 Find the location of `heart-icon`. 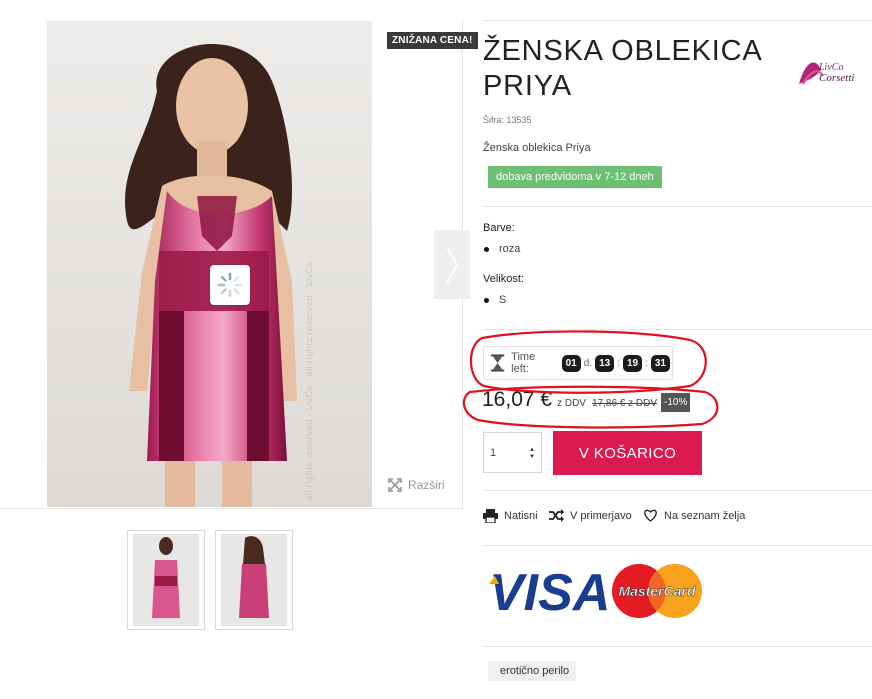

heart-icon is located at coordinates (650, 515).